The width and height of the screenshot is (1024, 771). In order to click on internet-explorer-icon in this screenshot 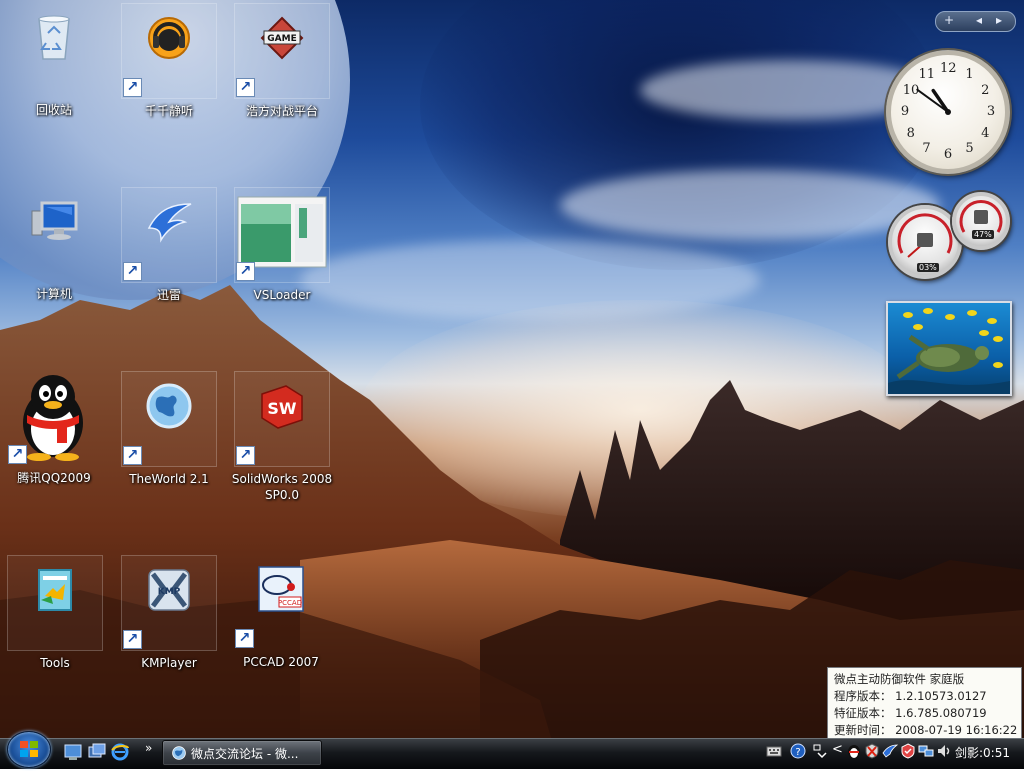, I will do `click(120, 752)`.